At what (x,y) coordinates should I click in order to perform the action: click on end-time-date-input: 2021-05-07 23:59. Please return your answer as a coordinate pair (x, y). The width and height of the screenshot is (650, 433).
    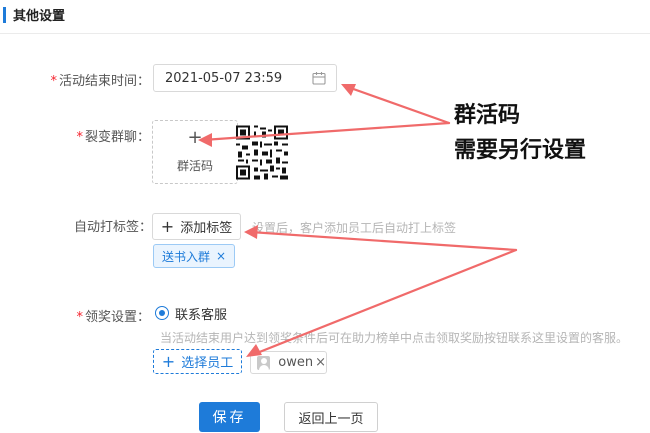
    Looking at the image, I should click on (245, 78).